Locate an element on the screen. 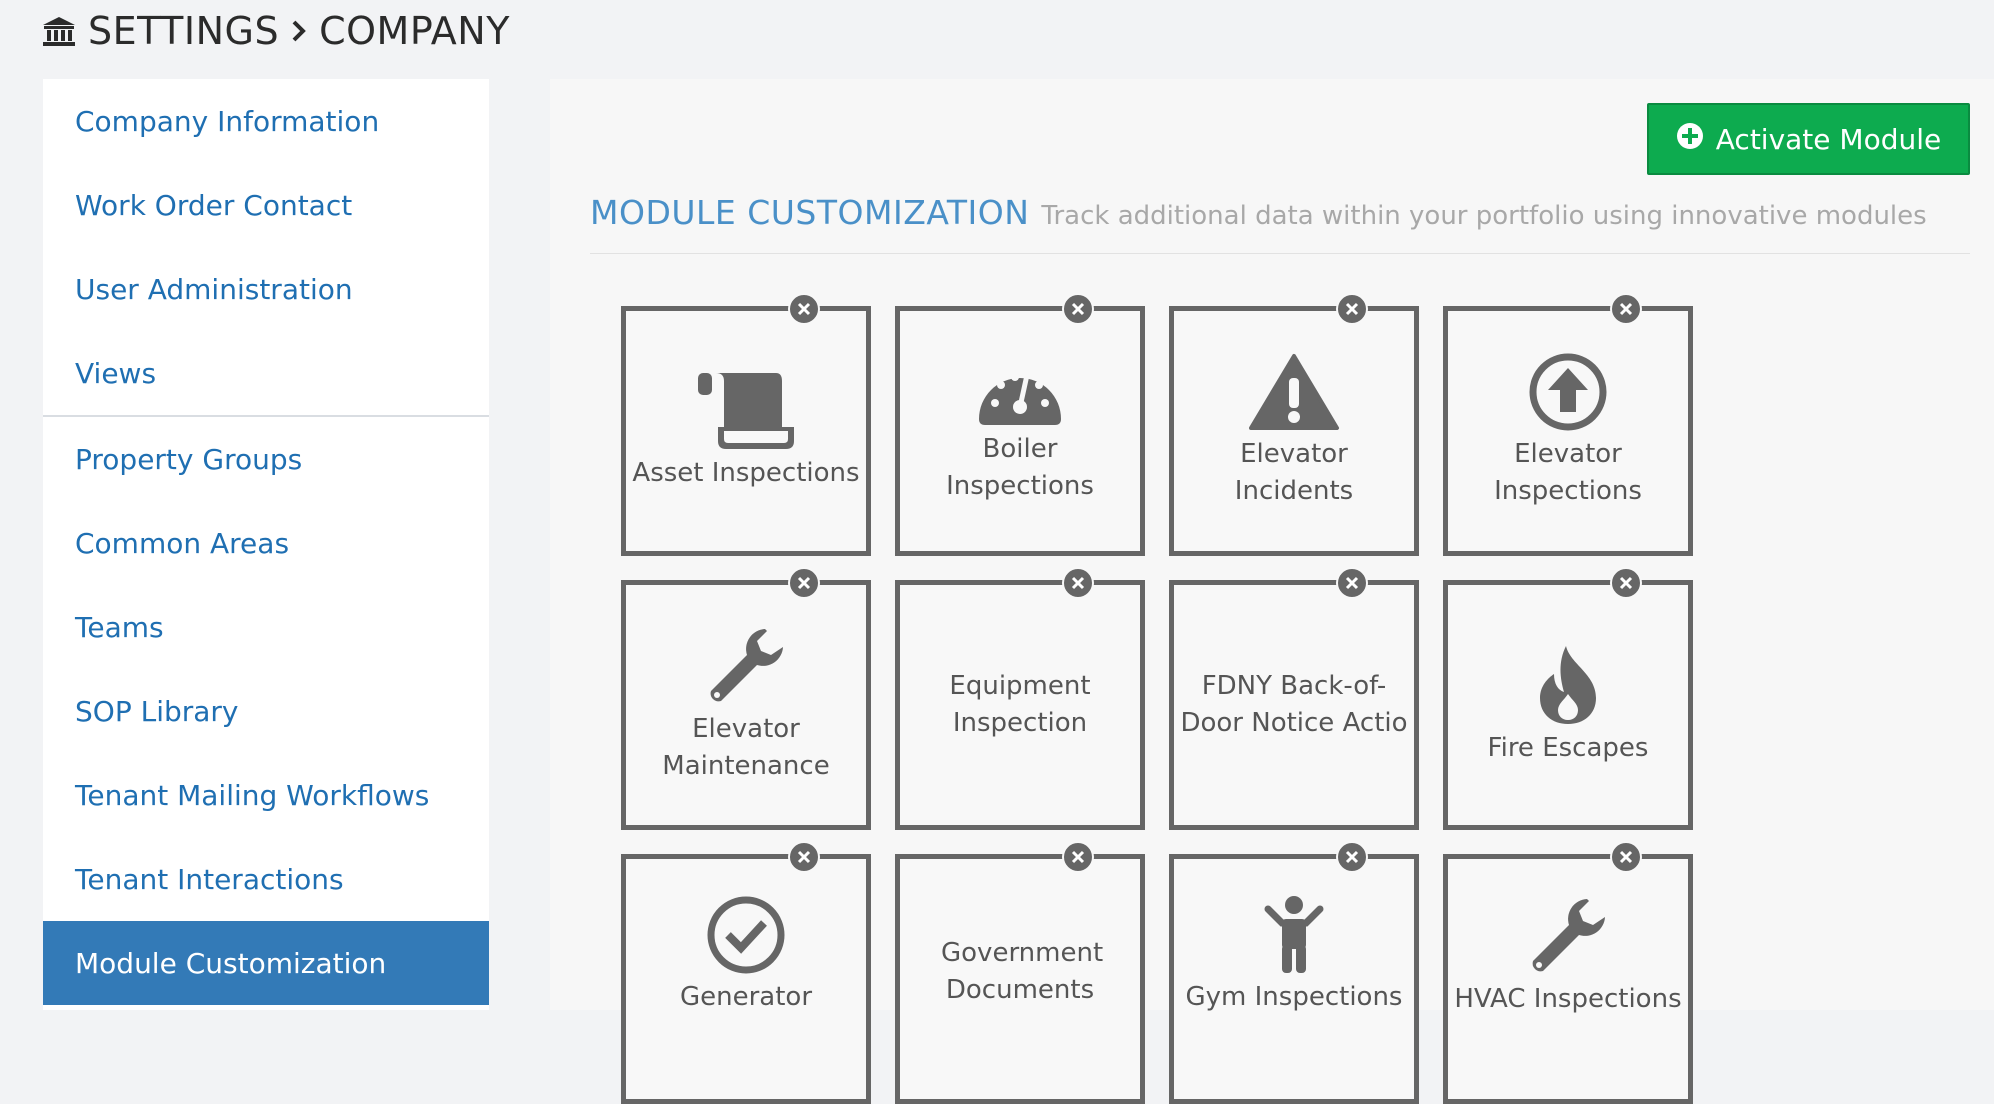 This screenshot has width=1994, height=1104. module-tile-elevator-maintenance: Elevator Maintenance is located at coordinates (746, 705).